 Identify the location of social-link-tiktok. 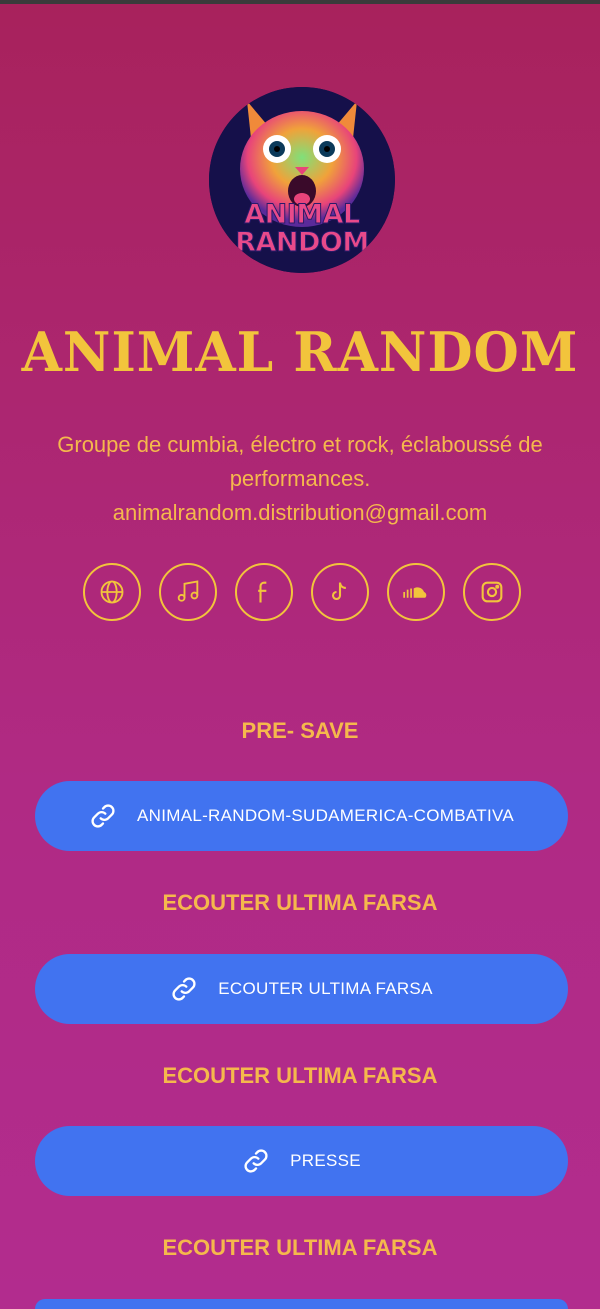
(340, 592).